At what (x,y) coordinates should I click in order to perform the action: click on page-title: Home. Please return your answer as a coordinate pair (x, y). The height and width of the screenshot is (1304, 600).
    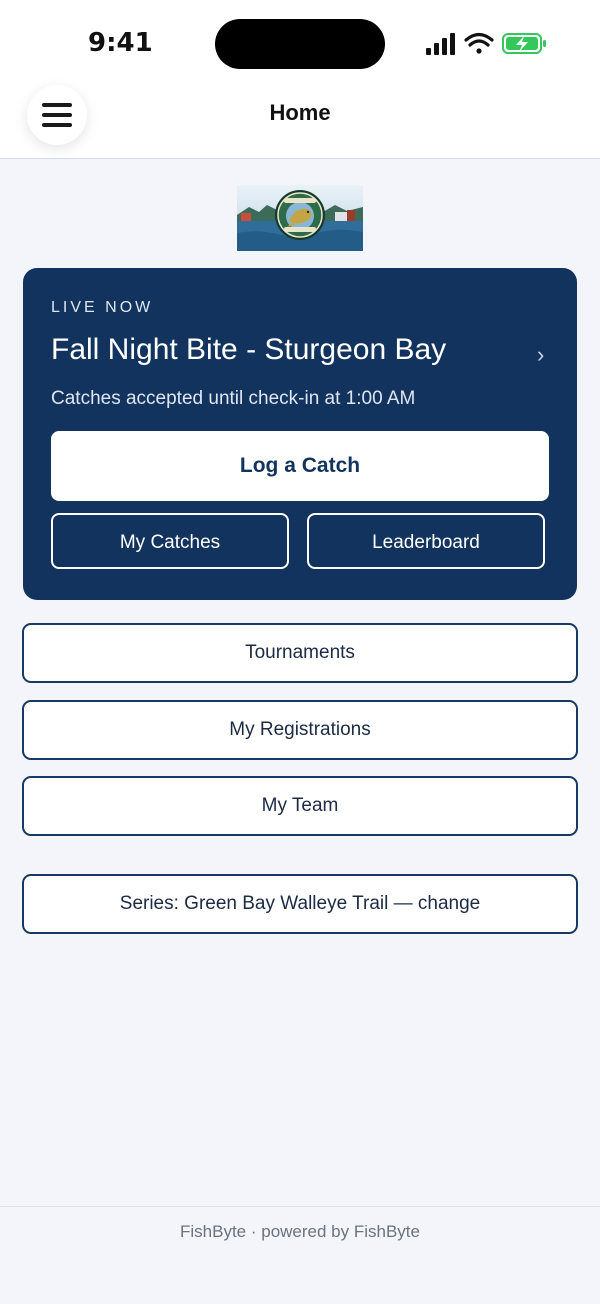
    Looking at the image, I should click on (300, 112).